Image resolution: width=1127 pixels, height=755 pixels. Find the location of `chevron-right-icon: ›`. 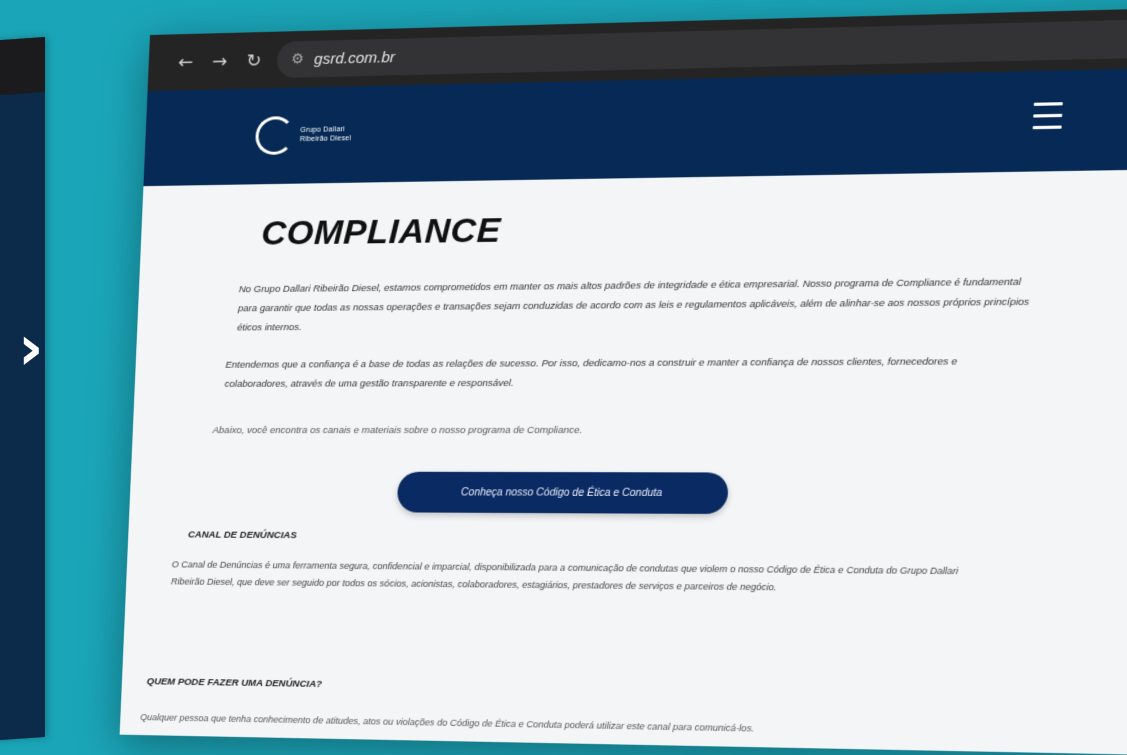

chevron-right-icon: › is located at coordinates (42, 348).